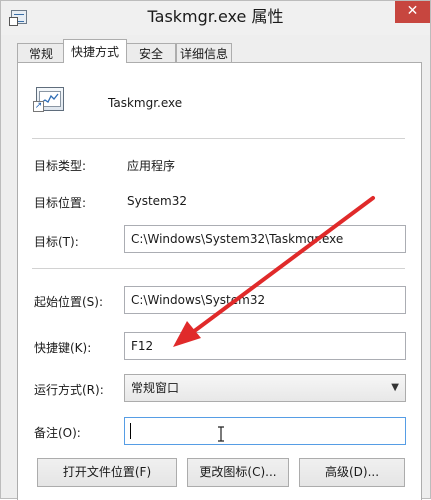 This screenshot has width=431, height=500. Describe the element at coordinates (155, 388) in the screenshot. I see `run-select-value: 常规窗口` at that location.